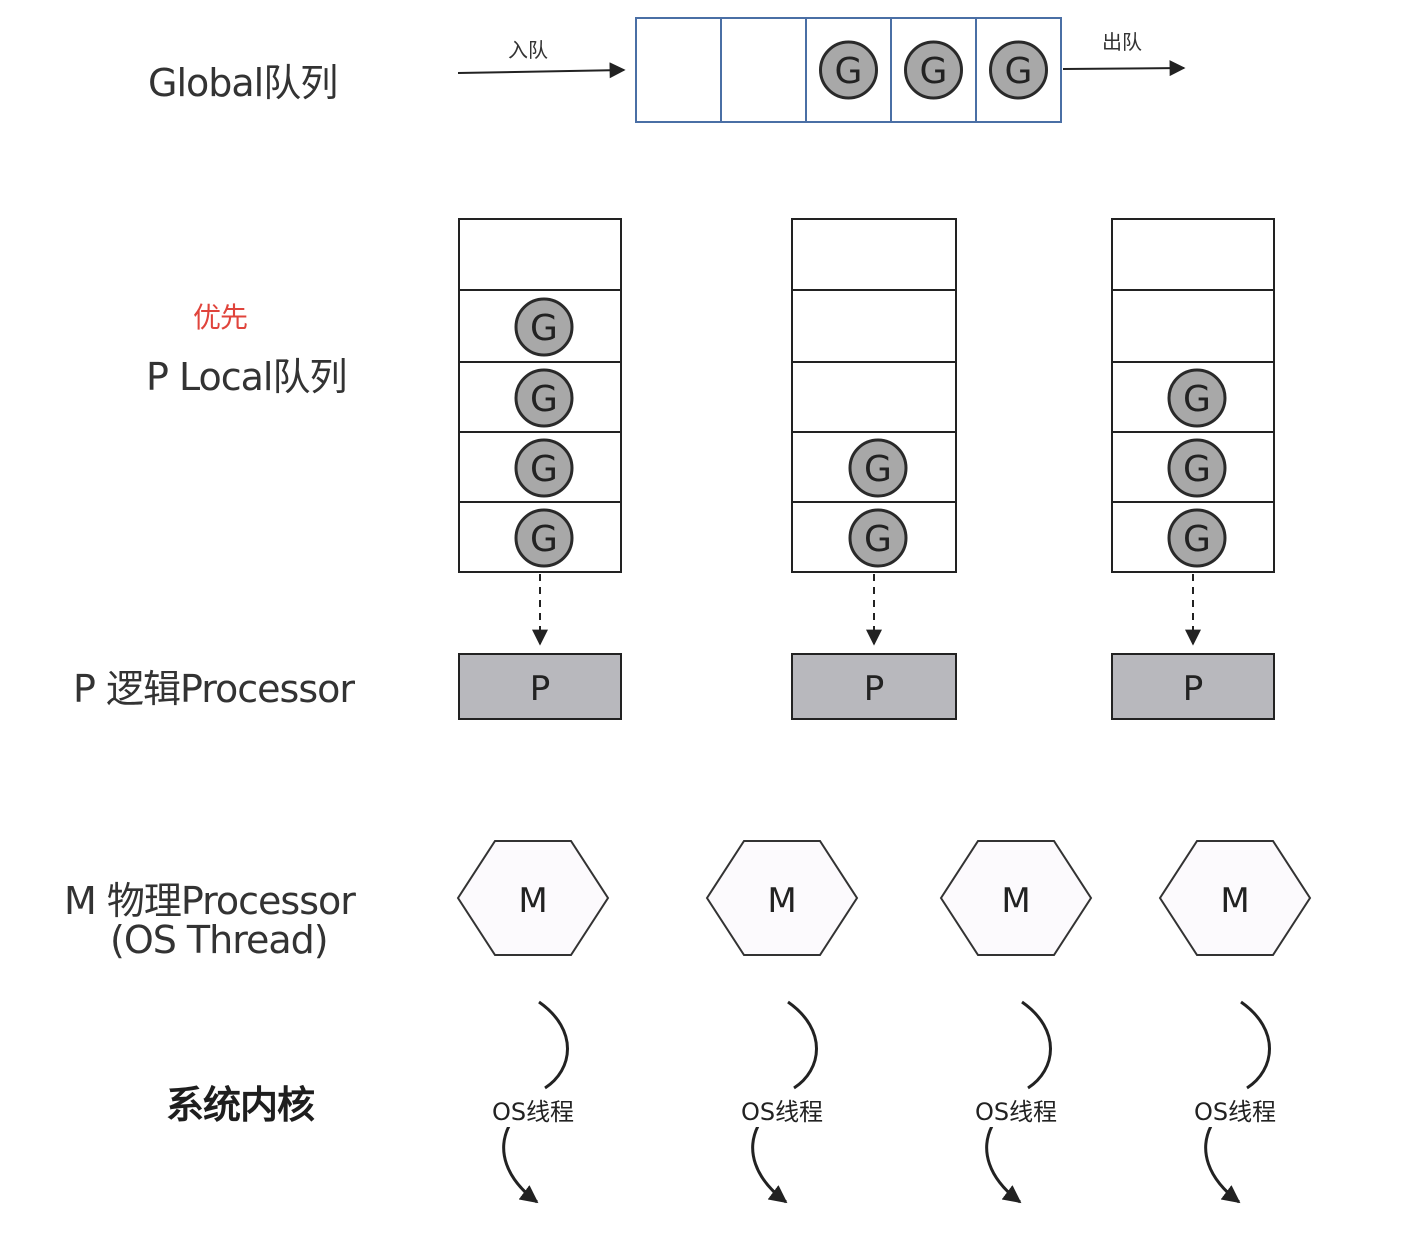 The width and height of the screenshot is (1418, 1242). I want to click on local-queue-label: P Local队列, so click(246, 377).